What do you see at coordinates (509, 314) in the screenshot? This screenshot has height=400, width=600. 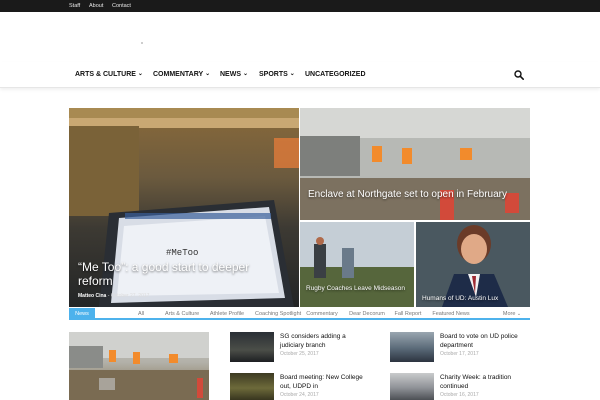 I see `tab-more-label: More` at bounding box center [509, 314].